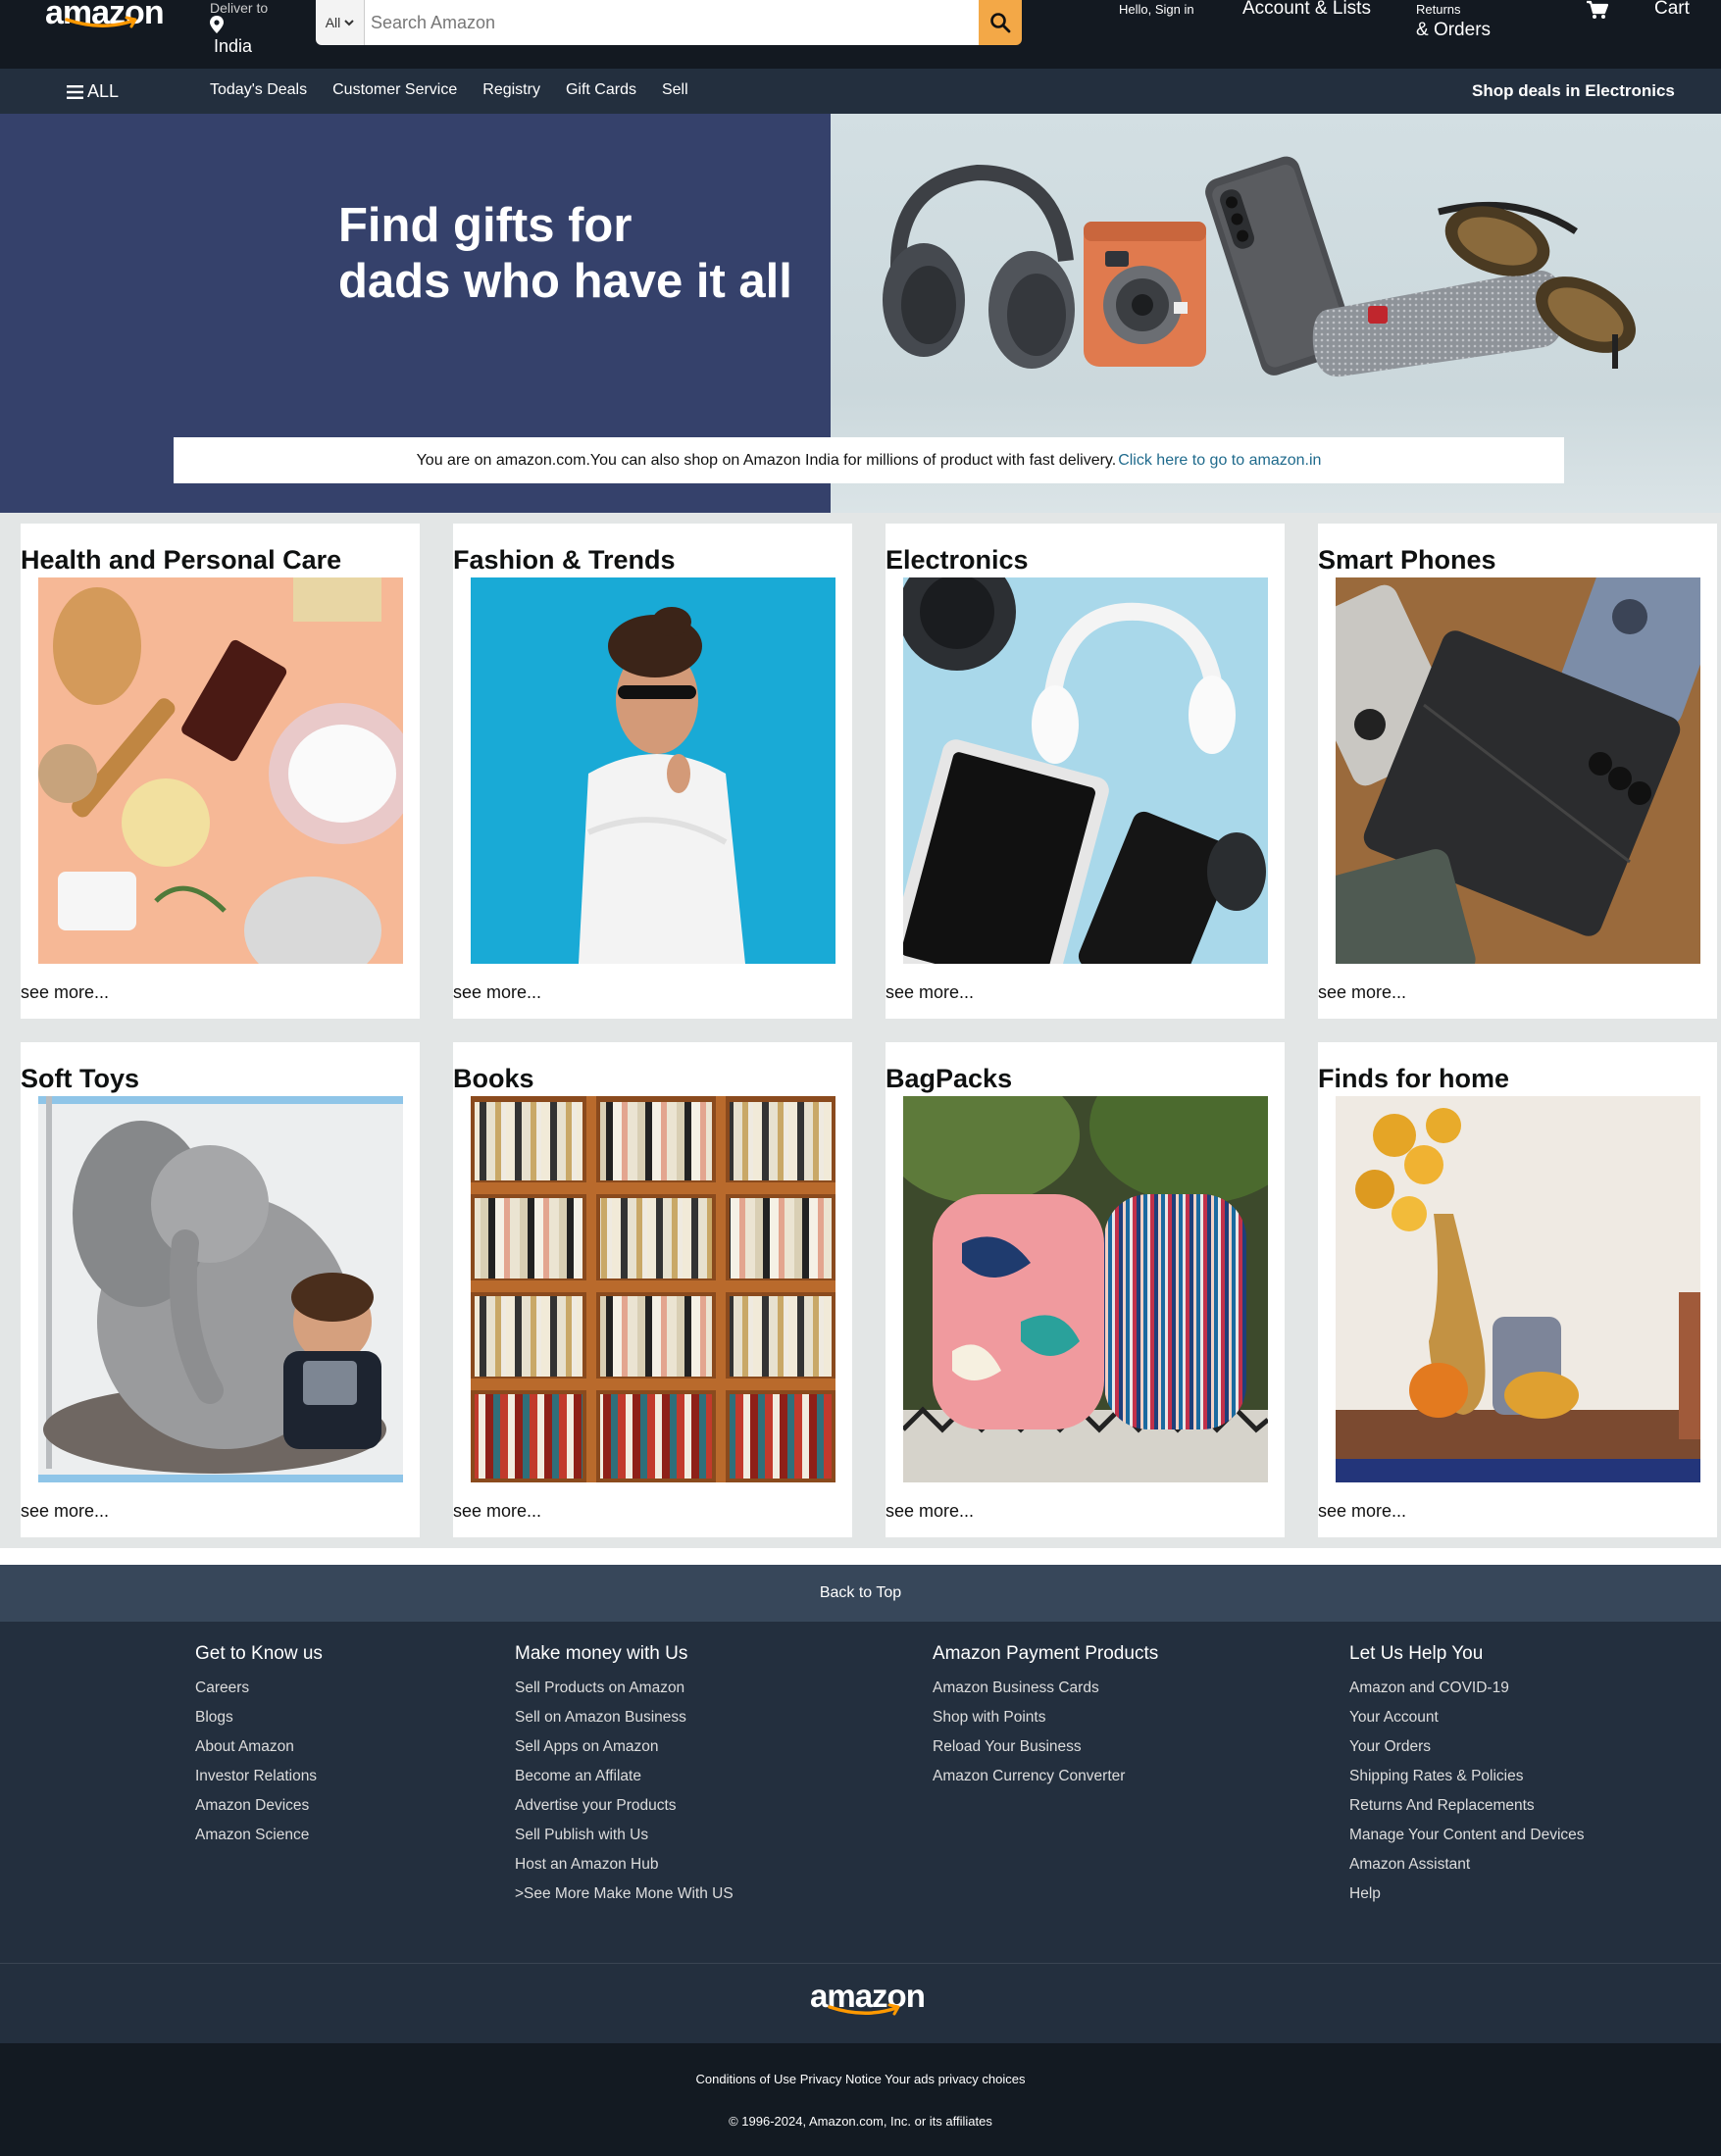  What do you see at coordinates (1438, 323) in the screenshot?
I see `speaker-illustration` at bounding box center [1438, 323].